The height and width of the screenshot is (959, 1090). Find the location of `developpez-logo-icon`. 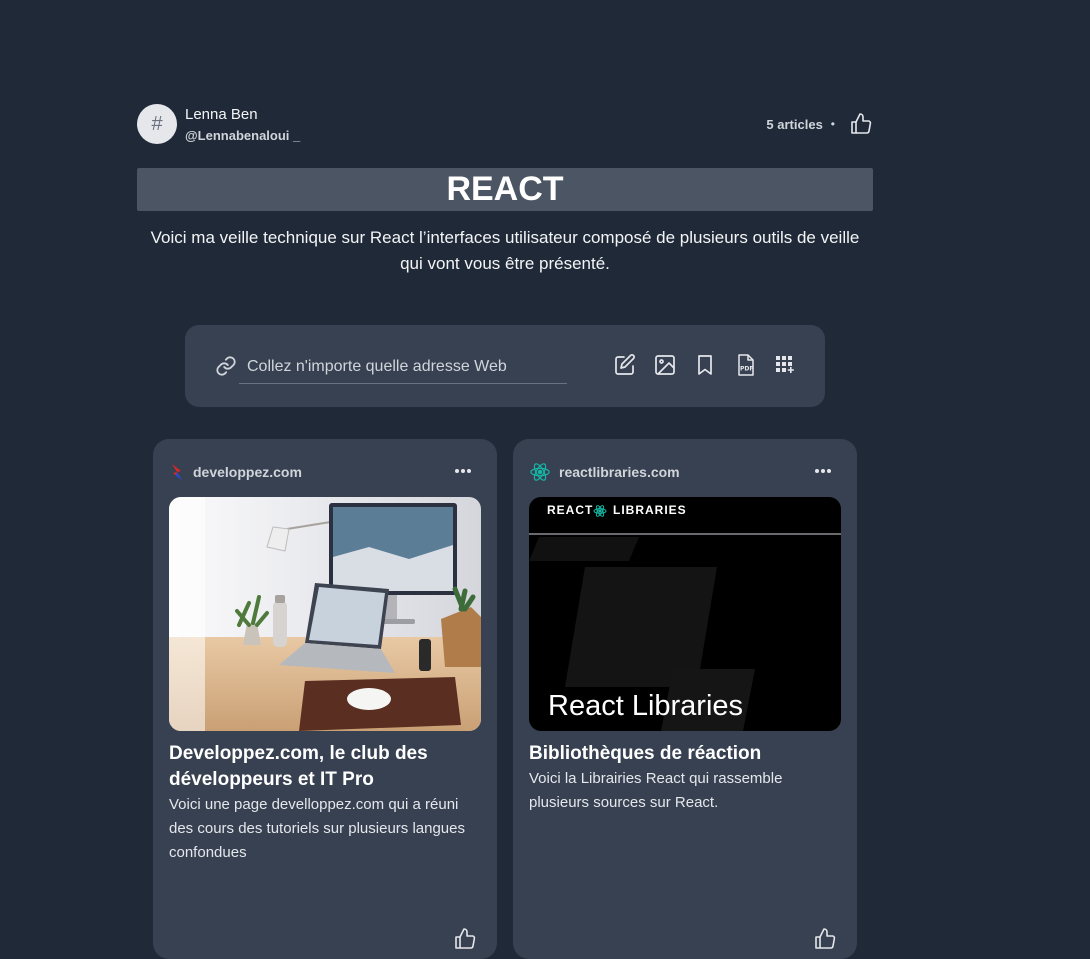

developpez-logo-icon is located at coordinates (177, 472).